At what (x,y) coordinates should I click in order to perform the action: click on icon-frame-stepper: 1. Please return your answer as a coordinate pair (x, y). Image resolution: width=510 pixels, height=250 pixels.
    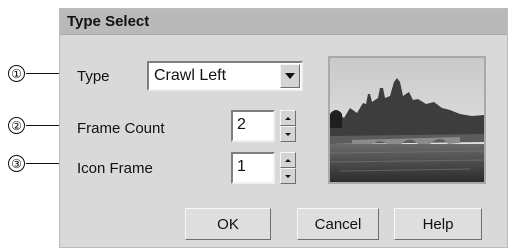
    Looking at the image, I should click on (267, 168).